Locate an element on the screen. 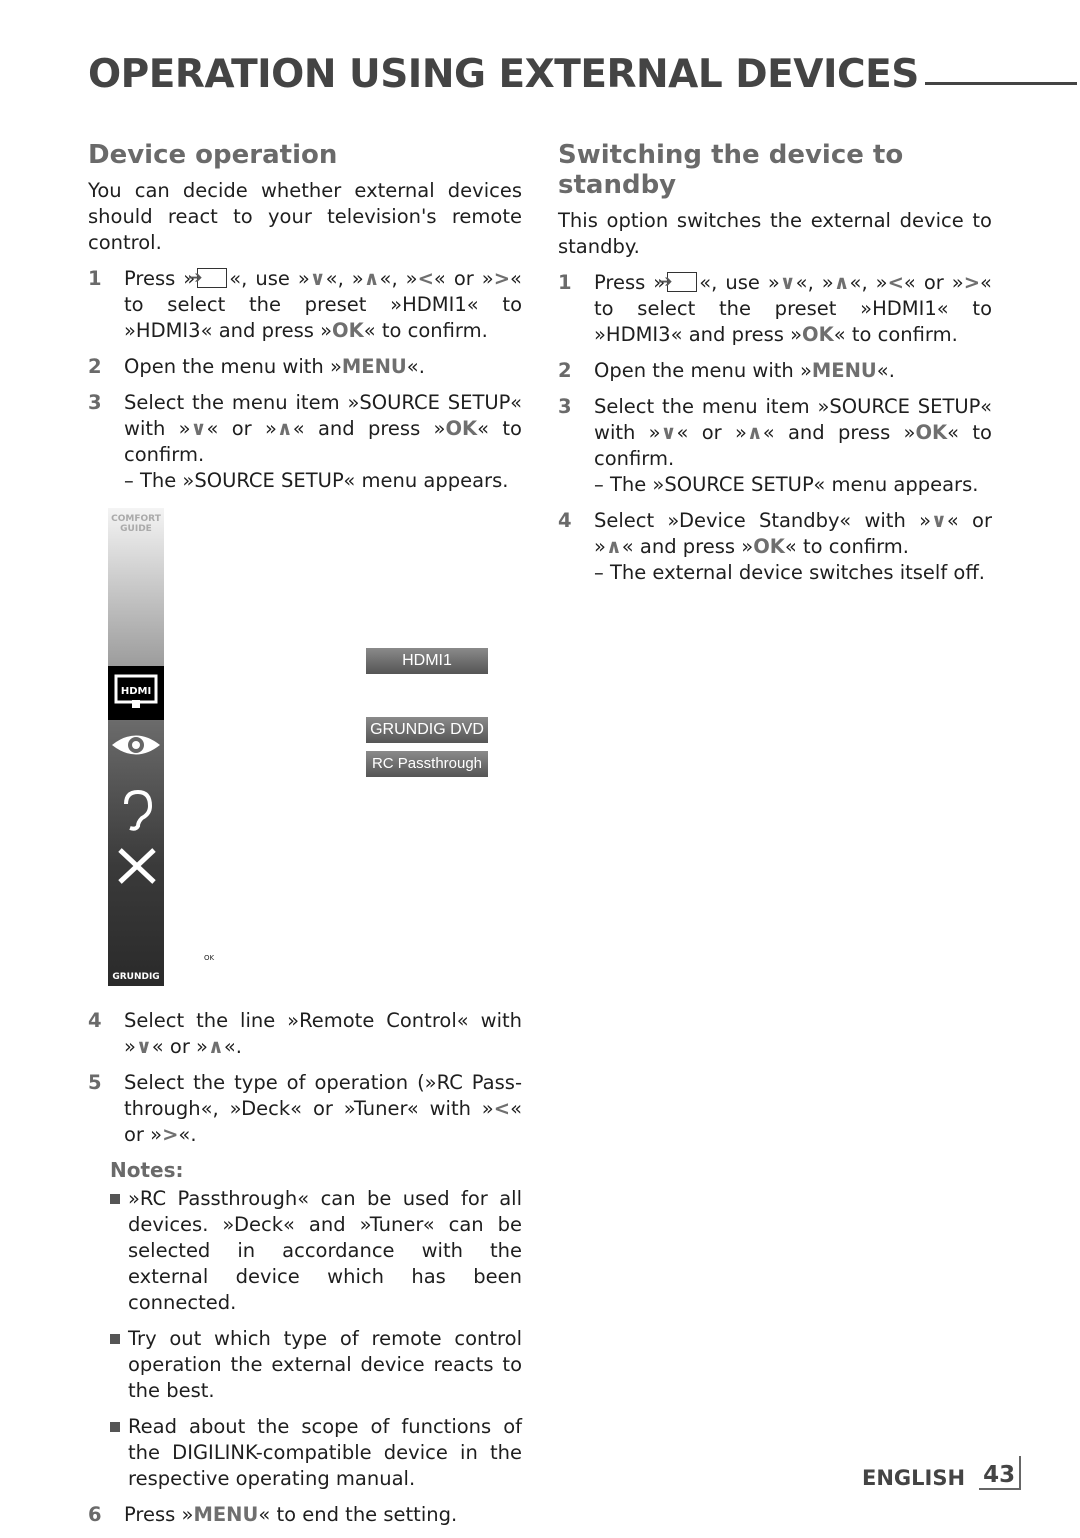 This screenshot has height=1538, width=1080. step-text: Open the menu with »MENU«. is located at coordinates (793, 371).